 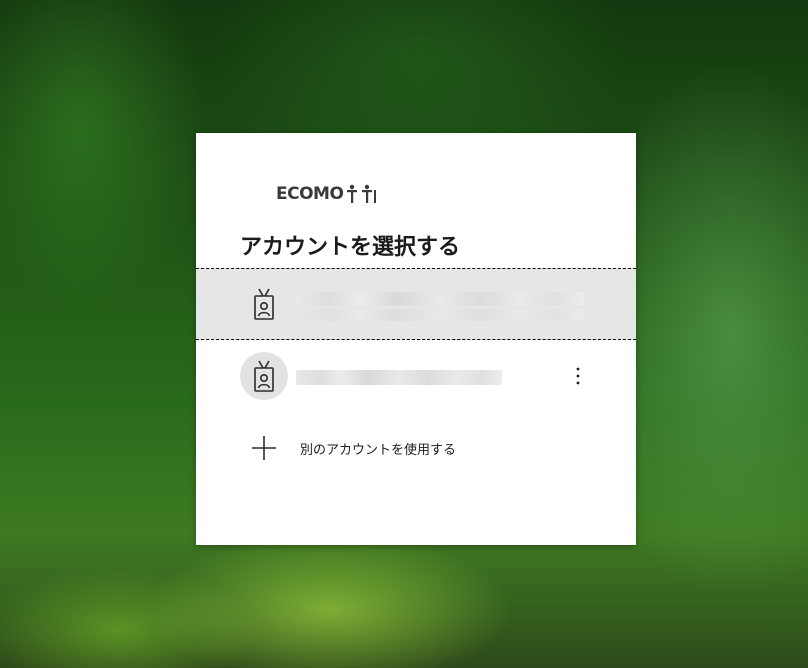 What do you see at coordinates (440, 299) in the screenshot?
I see `account-name-redacted` at bounding box center [440, 299].